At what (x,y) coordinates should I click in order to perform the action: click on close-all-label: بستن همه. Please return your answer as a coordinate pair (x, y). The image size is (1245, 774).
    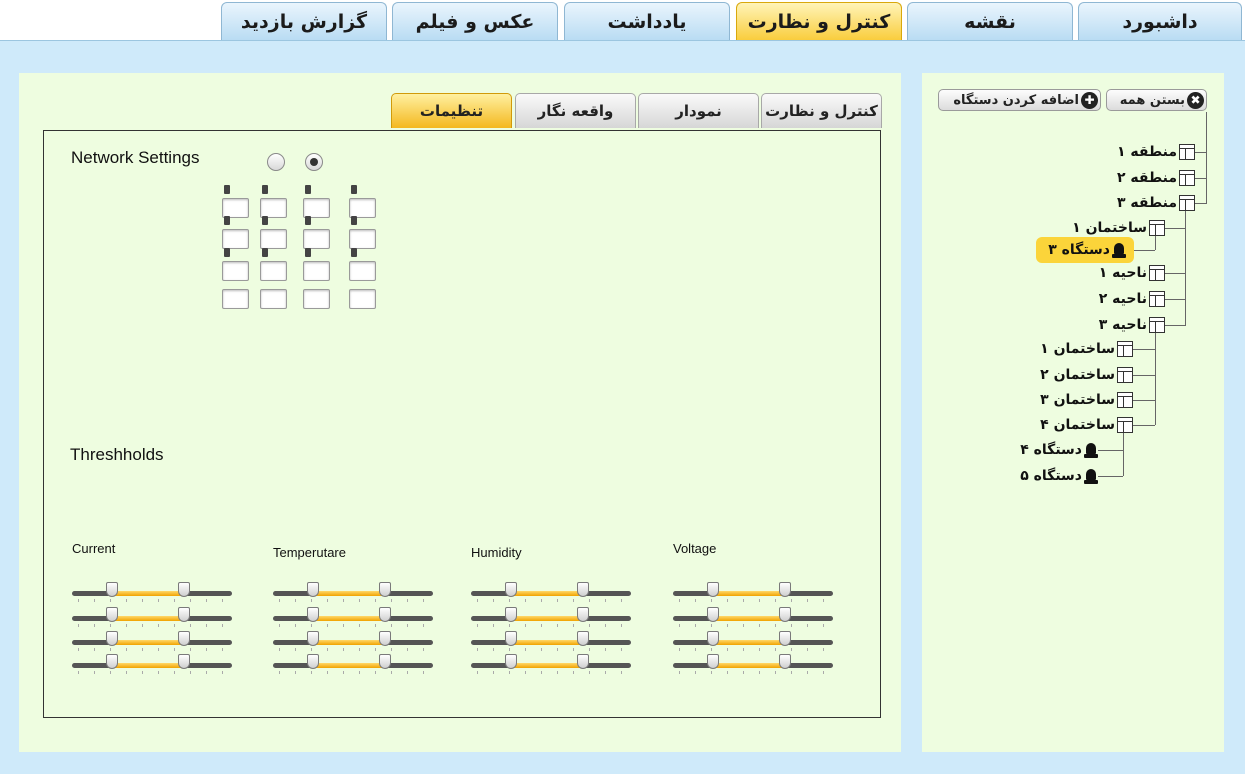
    Looking at the image, I should click on (1152, 100).